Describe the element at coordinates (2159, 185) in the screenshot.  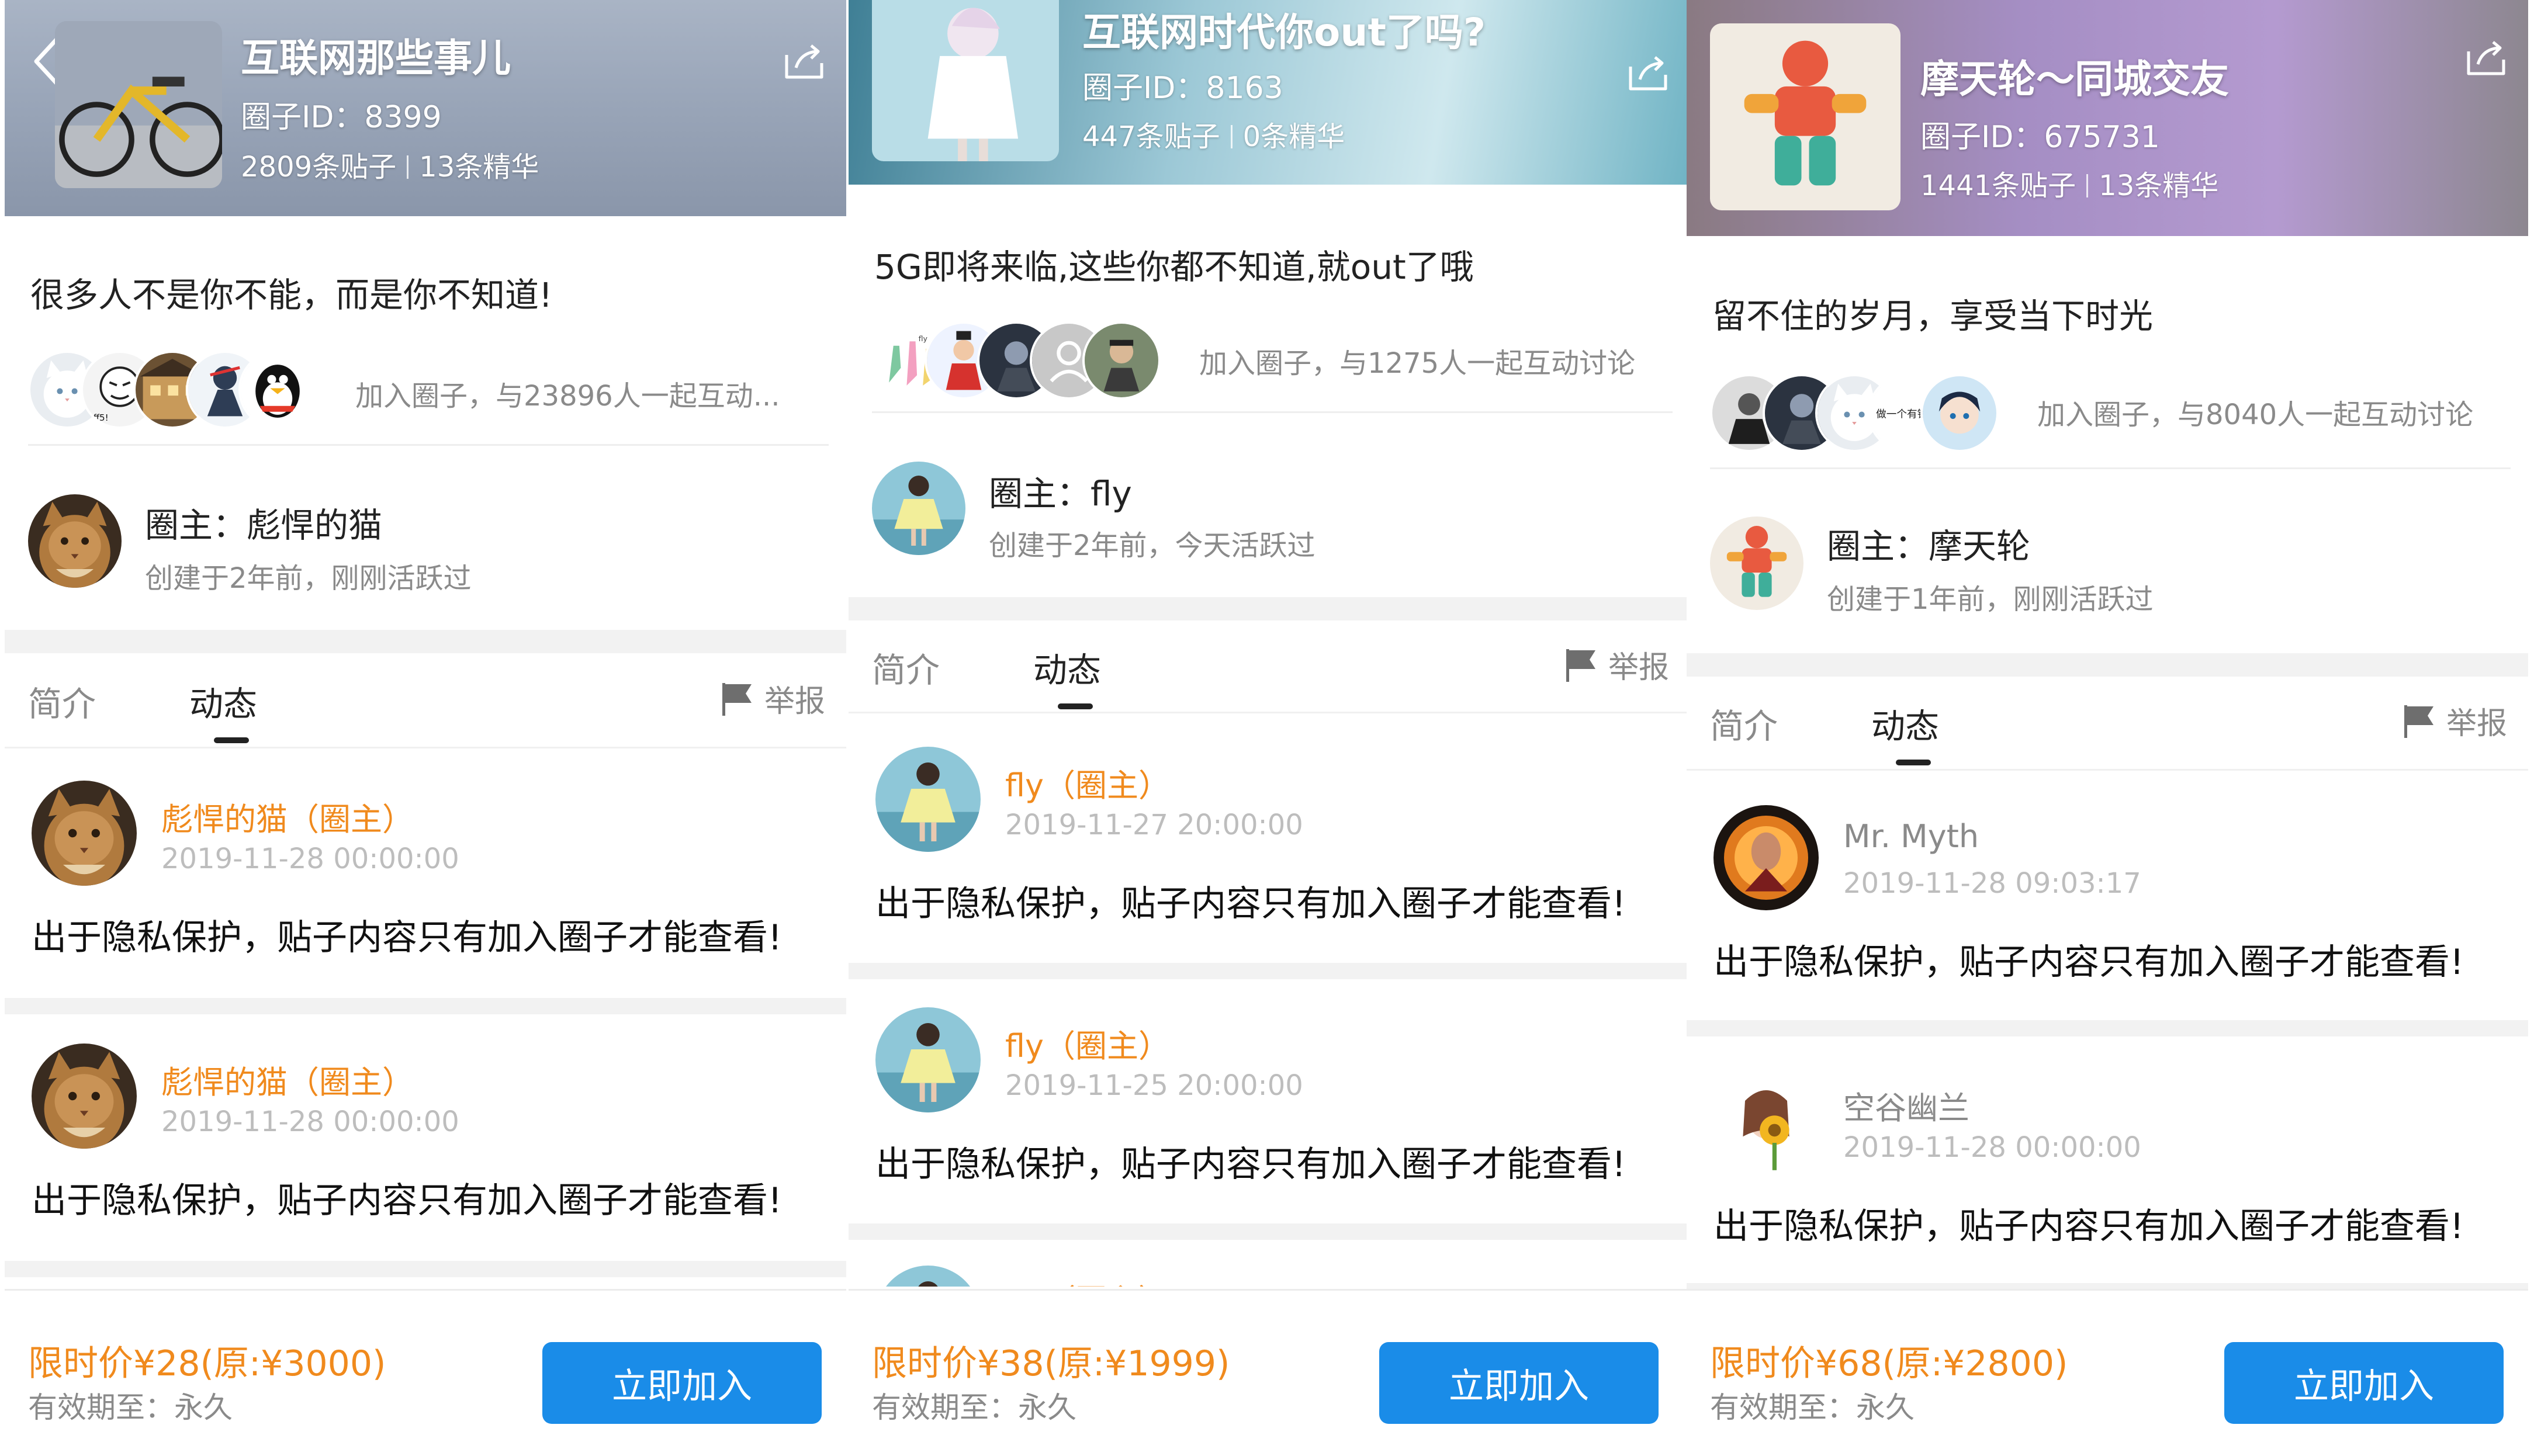
I see `essence-count: 13条精华` at that location.